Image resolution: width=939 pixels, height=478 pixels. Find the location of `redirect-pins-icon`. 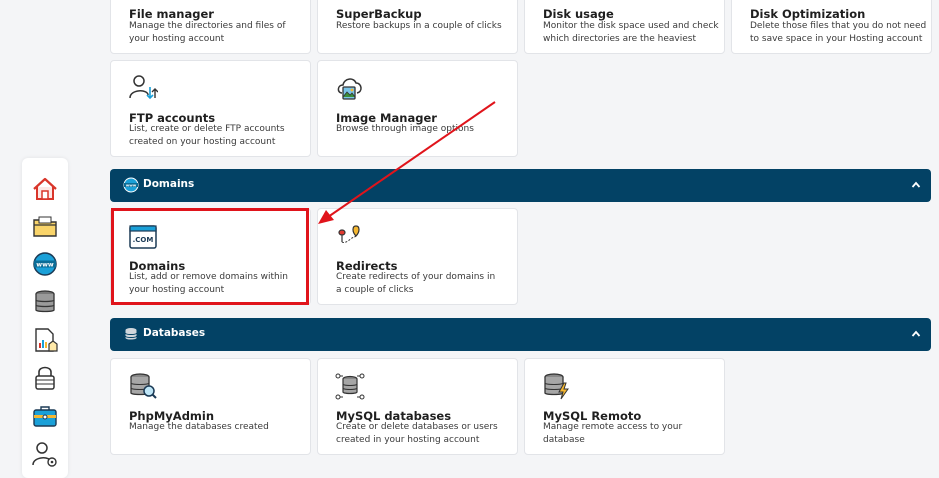

redirect-pins-icon is located at coordinates (350, 237).